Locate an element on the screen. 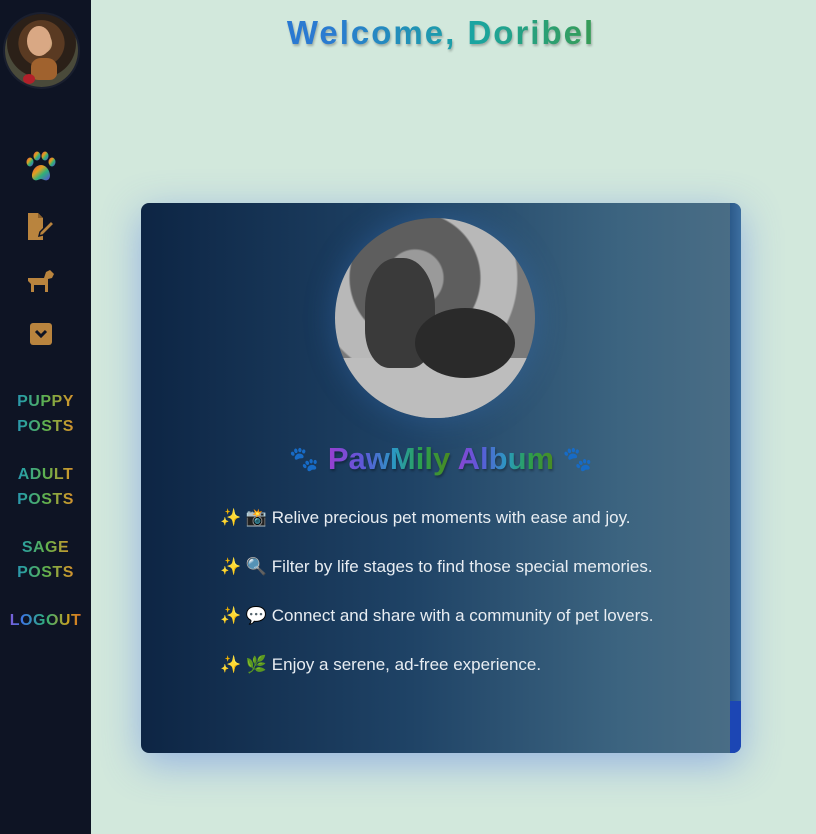 The height and width of the screenshot is (834, 816). paw-icon is located at coordinates (41, 168).